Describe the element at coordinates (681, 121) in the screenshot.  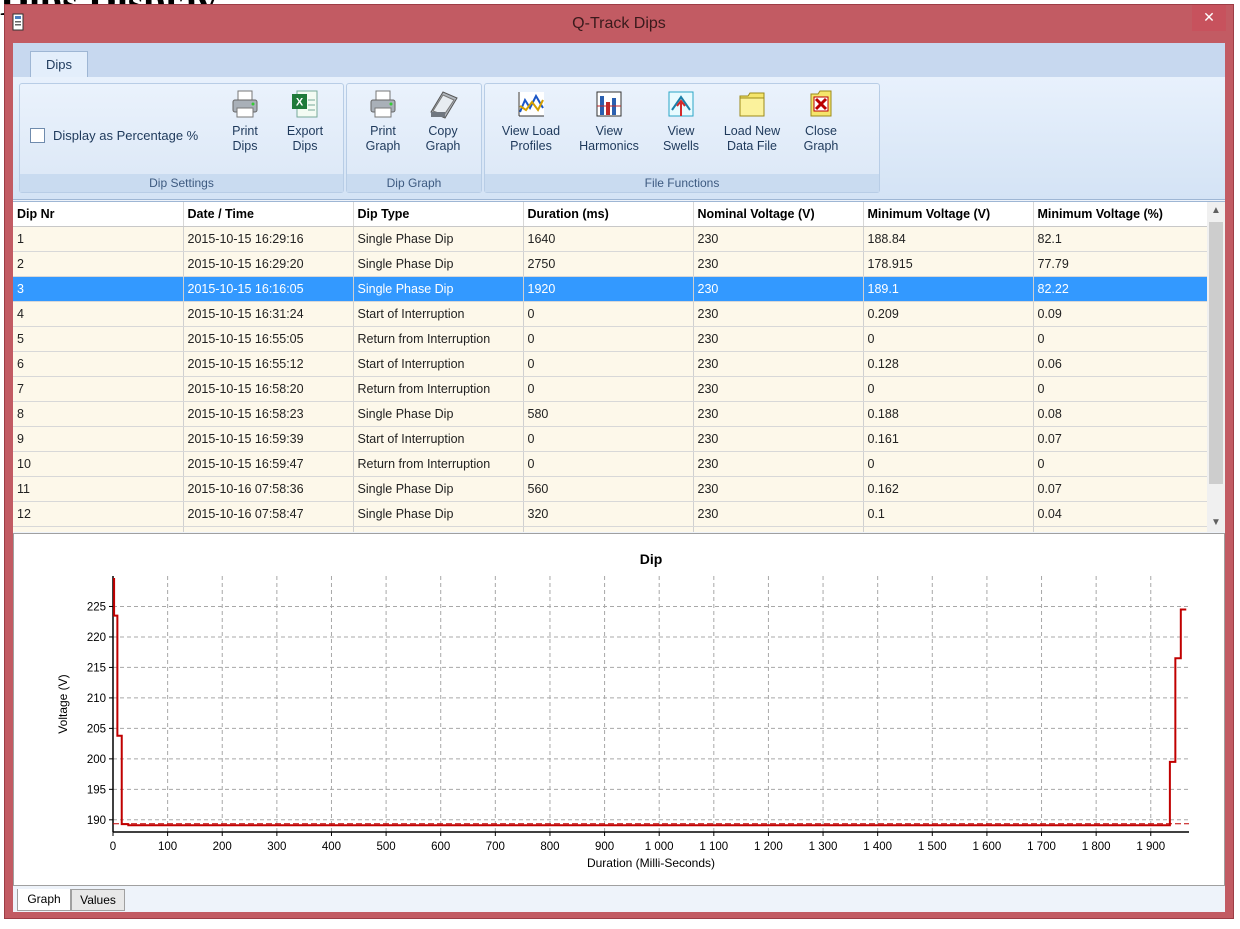
I see `view-swells-button: View Swells` at that location.